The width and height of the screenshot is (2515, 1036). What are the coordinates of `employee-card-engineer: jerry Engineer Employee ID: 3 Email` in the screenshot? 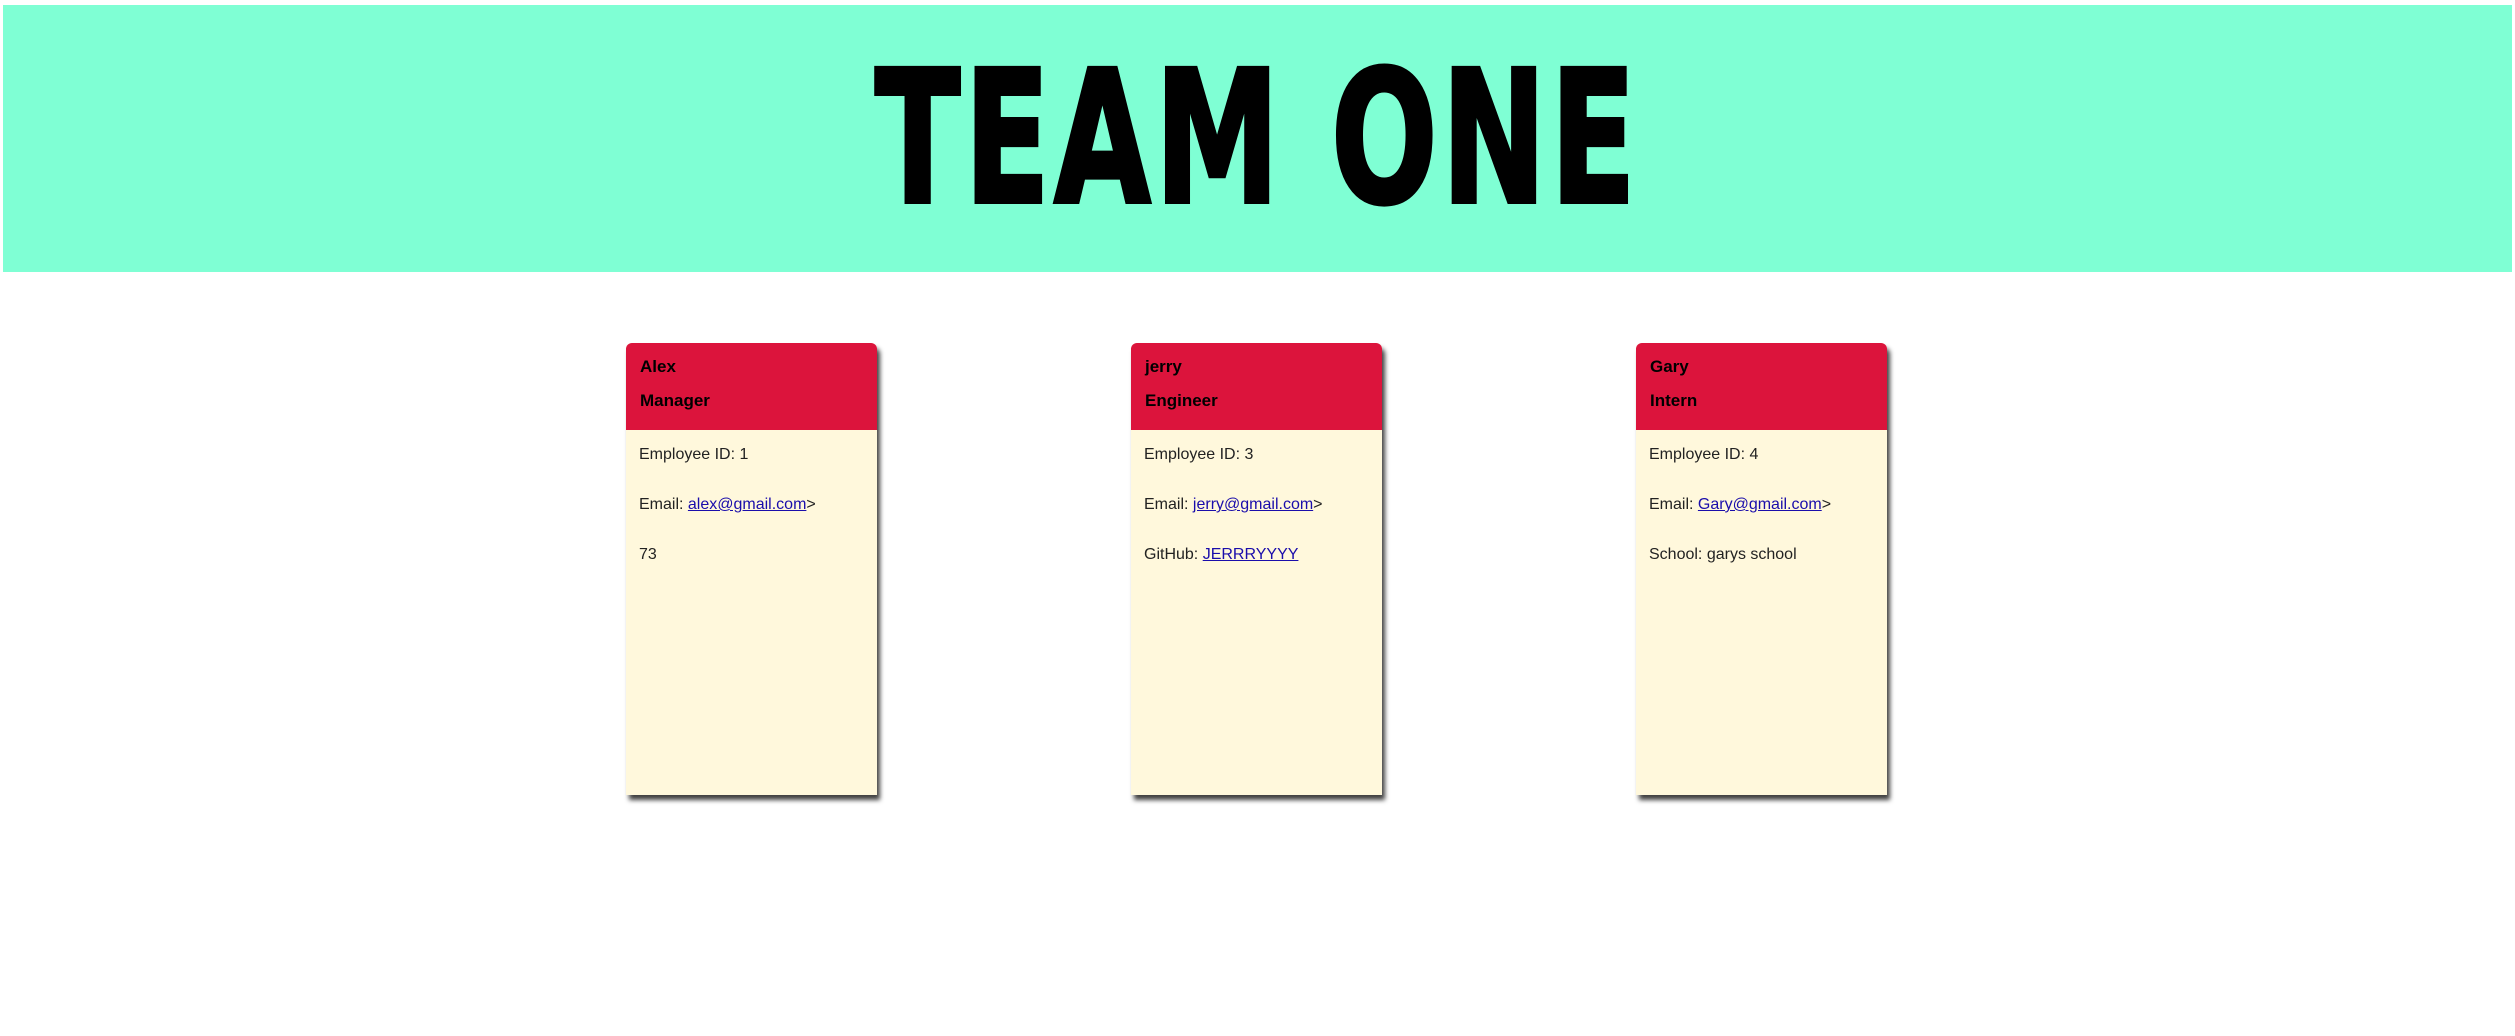 It's located at (1256, 569).